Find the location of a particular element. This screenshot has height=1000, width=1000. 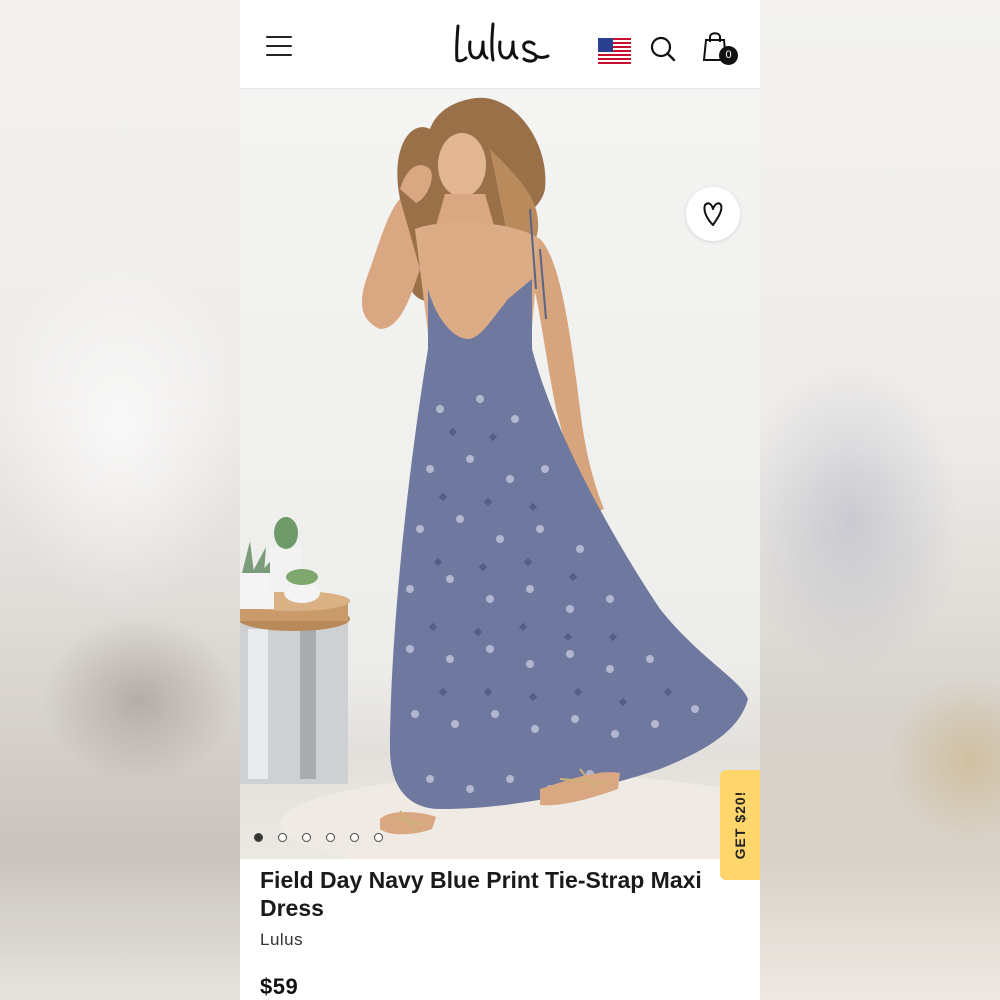

lulus-logo is located at coordinates (500, 43).